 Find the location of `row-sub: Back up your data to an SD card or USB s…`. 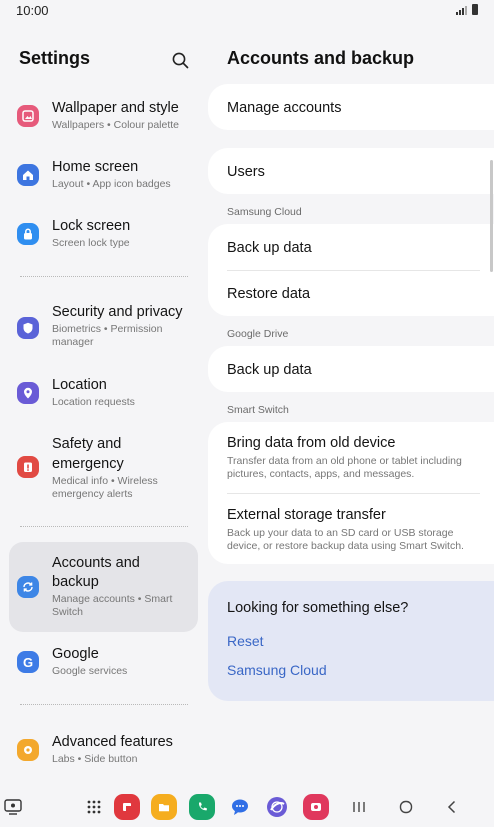

row-sub: Back up your data to an SD card or USB s… is located at coordinates (345, 539).